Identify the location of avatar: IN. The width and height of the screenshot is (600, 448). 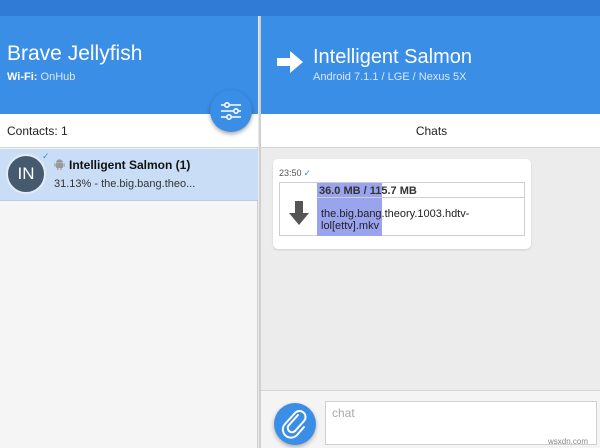
(26, 174).